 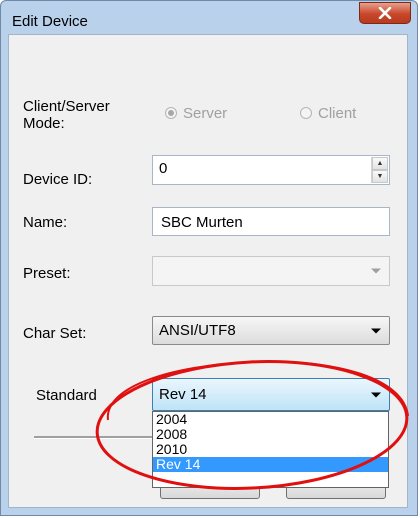 I want to click on client-radio: Client, so click(x=328, y=113).